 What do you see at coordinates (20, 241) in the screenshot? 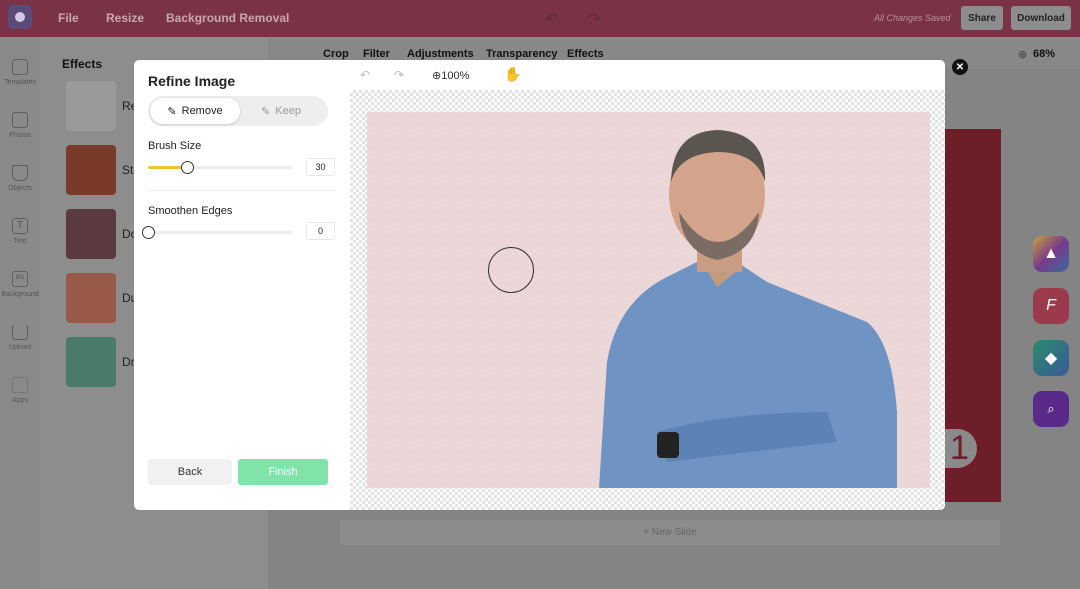
I see `sidebar-label: Text` at bounding box center [20, 241].